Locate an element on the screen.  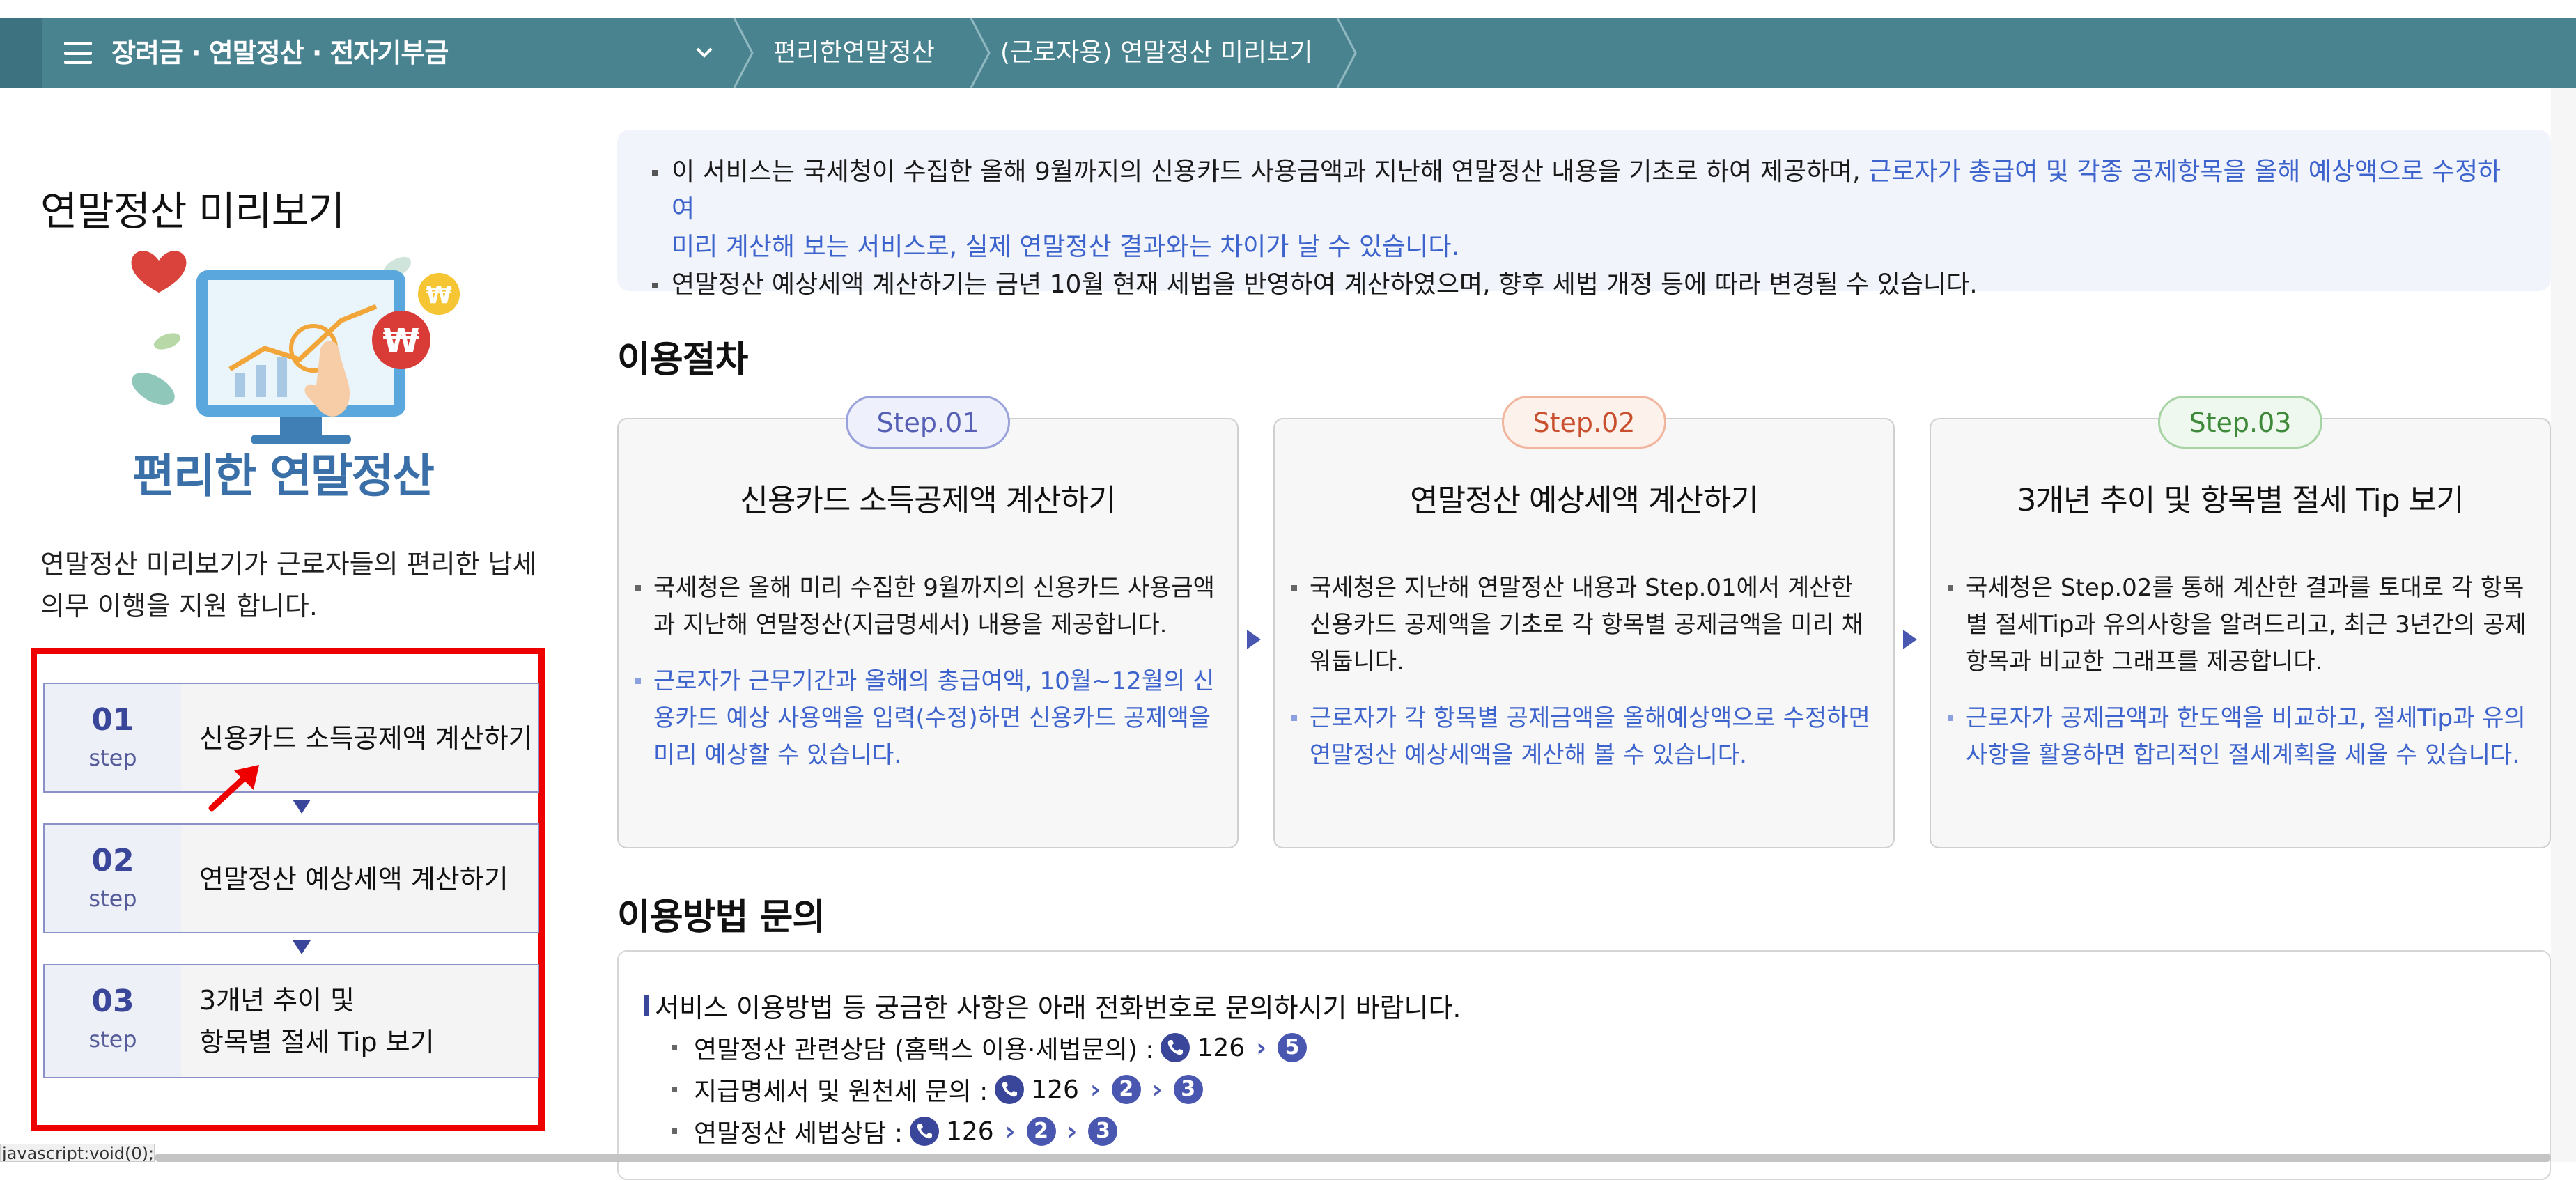
inquiry-row: 지급명세서 및 원천세 문의 : 126 › 2 › 3 is located at coordinates (937, 1089).